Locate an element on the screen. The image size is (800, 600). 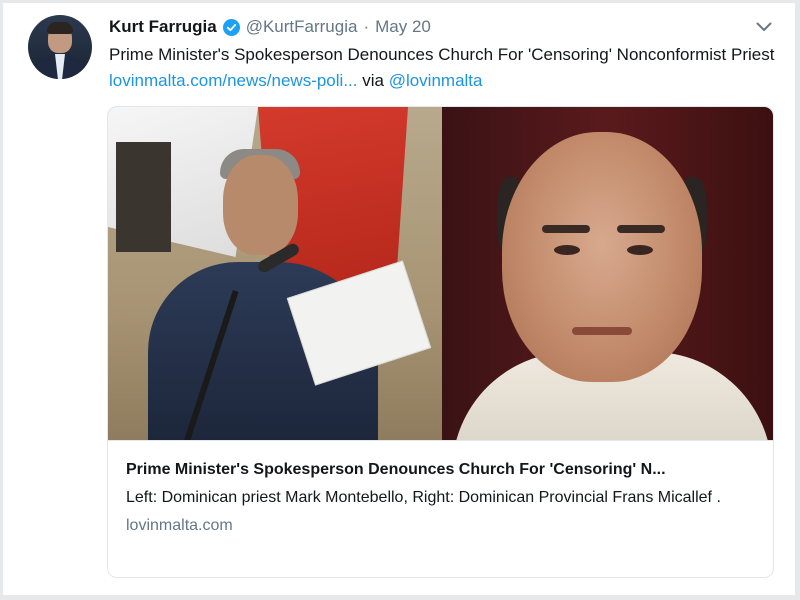
priest-face is located at coordinates (602, 257).